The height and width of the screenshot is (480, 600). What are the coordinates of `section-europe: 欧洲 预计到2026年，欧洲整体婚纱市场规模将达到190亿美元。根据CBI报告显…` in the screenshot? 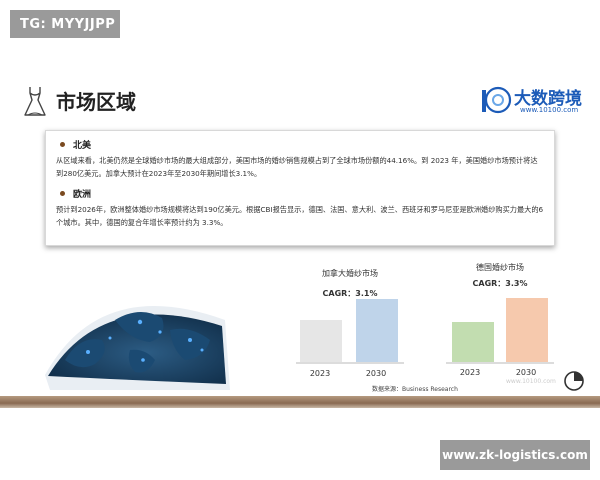 It's located at (300, 207).